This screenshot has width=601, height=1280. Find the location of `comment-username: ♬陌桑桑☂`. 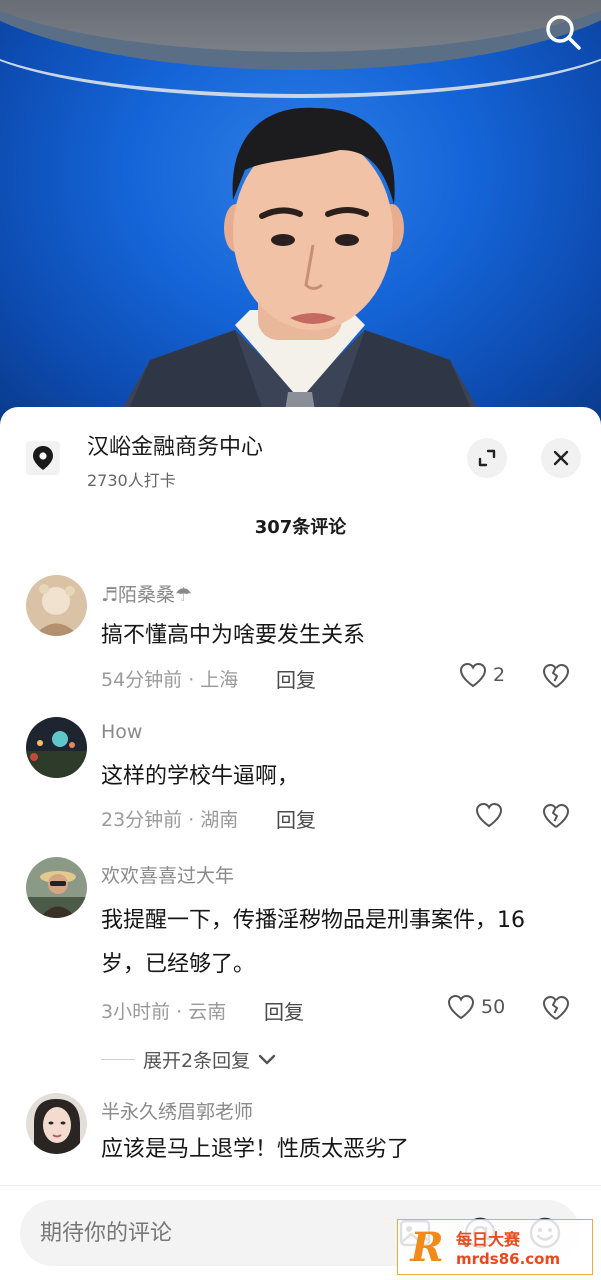

comment-username: ♬陌桑桑☂ is located at coordinates (146, 593).